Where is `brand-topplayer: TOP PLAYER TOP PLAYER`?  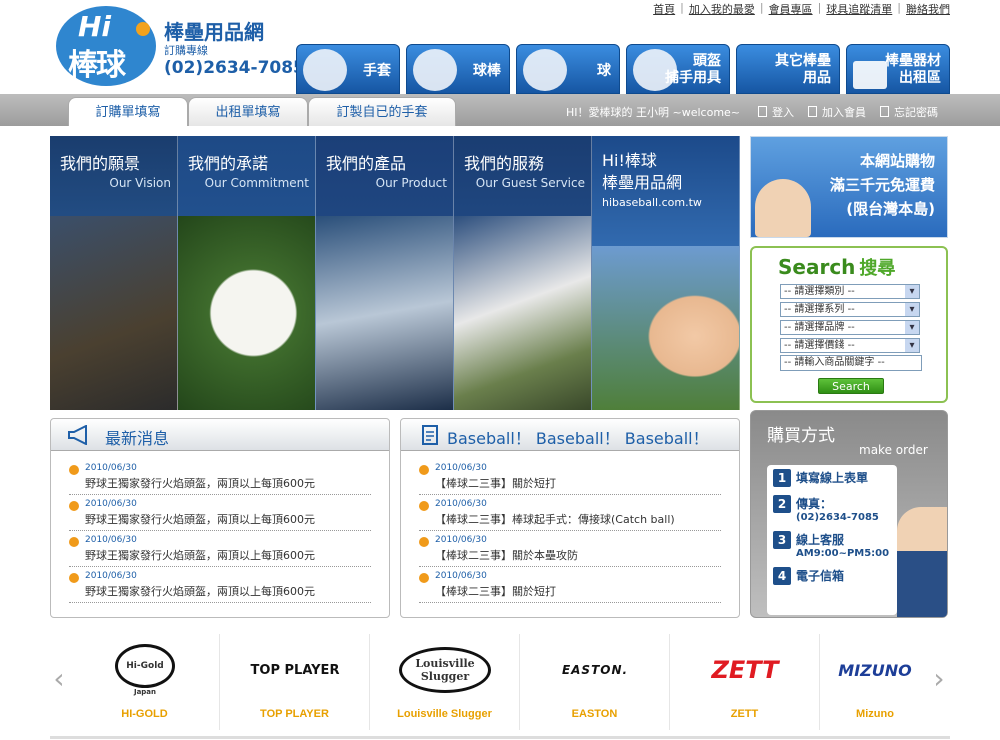 brand-topplayer: TOP PLAYER TOP PLAYER is located at coordinates (295, 682).